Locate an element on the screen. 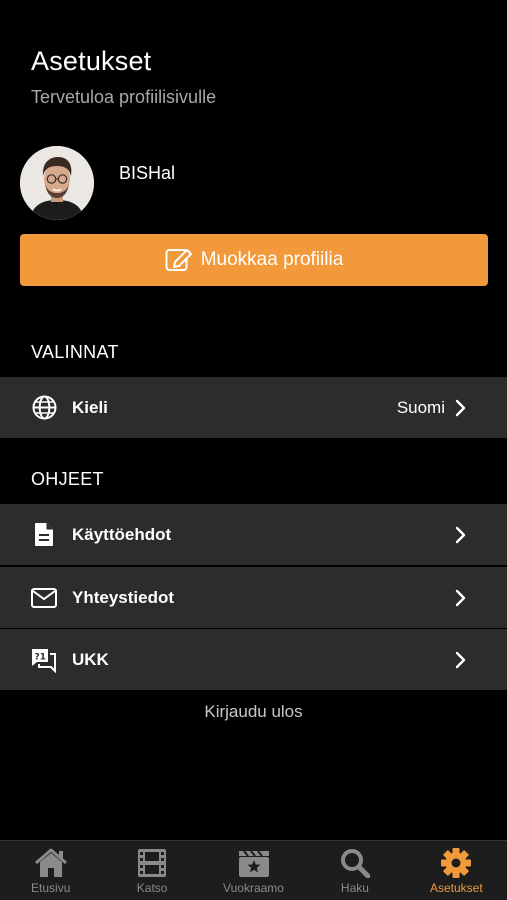 This screenshot has height=900, width=507. edit-profile-label: Muokkaa profiilia is located at coordinates (272, 259).